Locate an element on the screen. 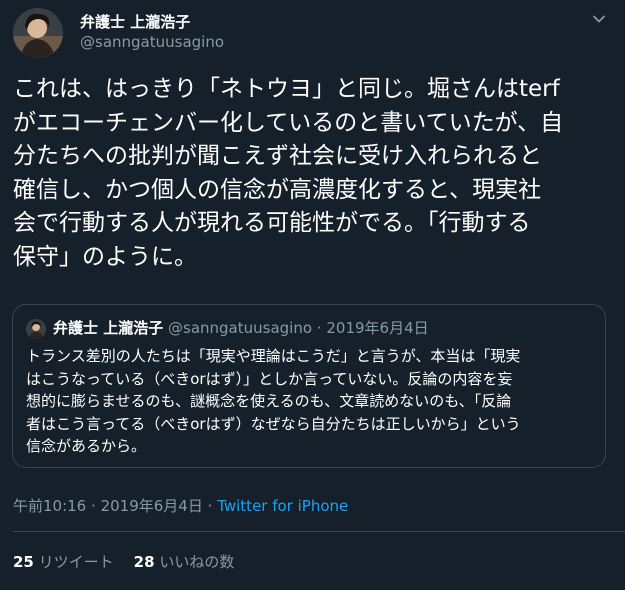 This screenshot has height=590, width=625. tweet-text-line: 確信し、かつ個人の信念が高濃度化すると、現実社 is located at coordinates (277, 189).